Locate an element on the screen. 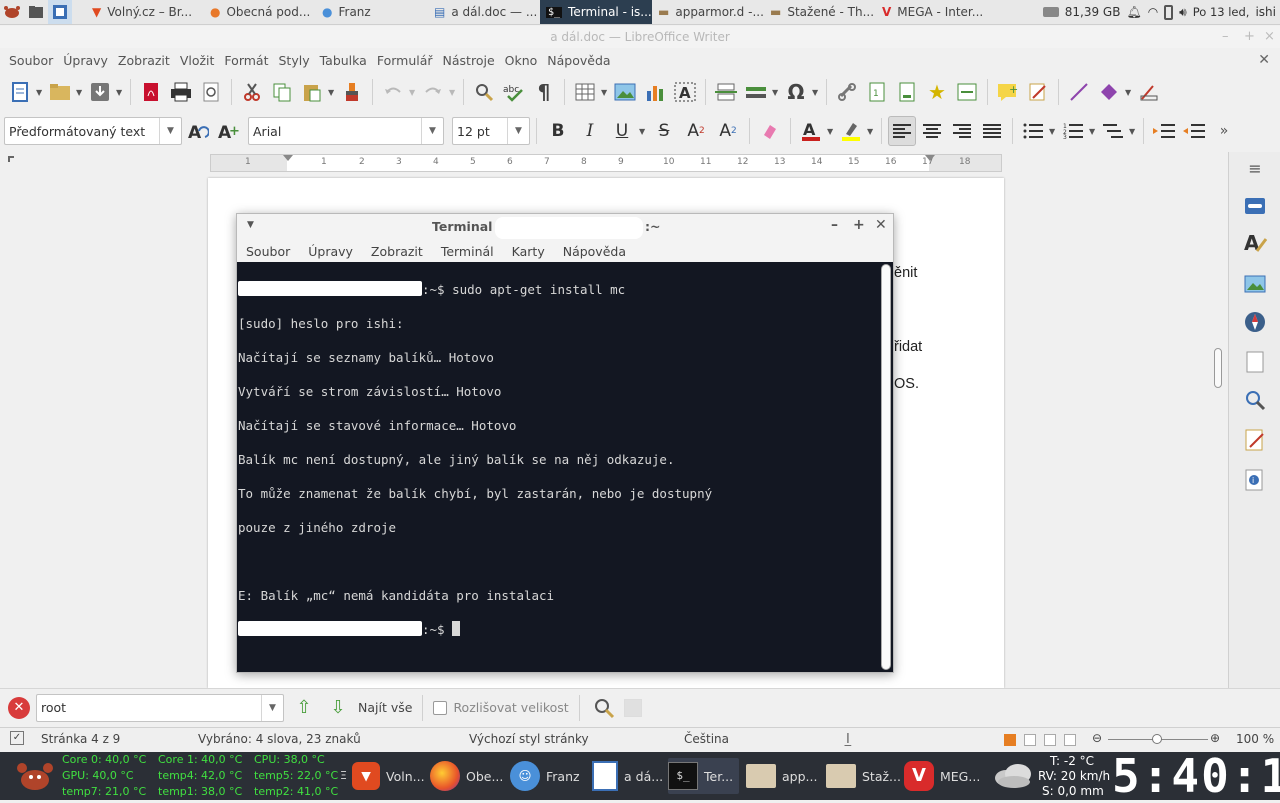 This screenshot has height=803, width=1280. close-find-icon: ✕ is located at coordinates (19, 707).